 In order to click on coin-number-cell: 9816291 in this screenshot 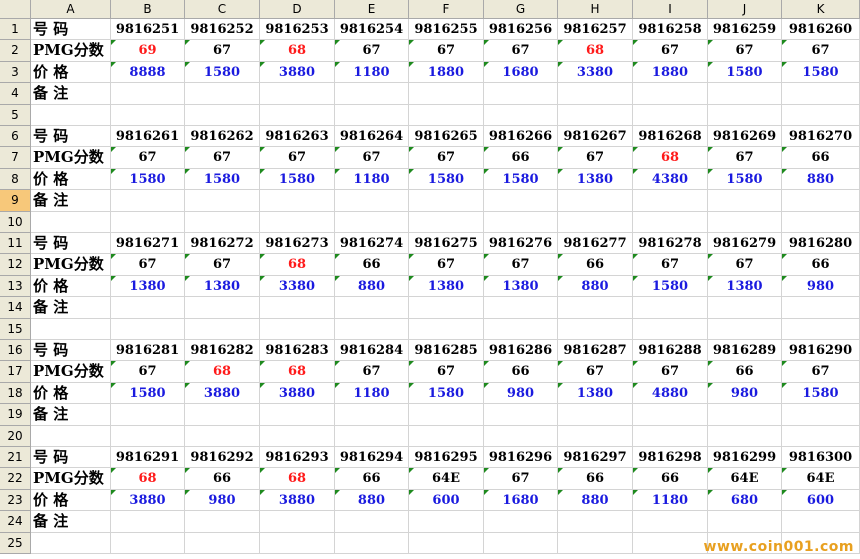, I will do `click(148, 458)`.